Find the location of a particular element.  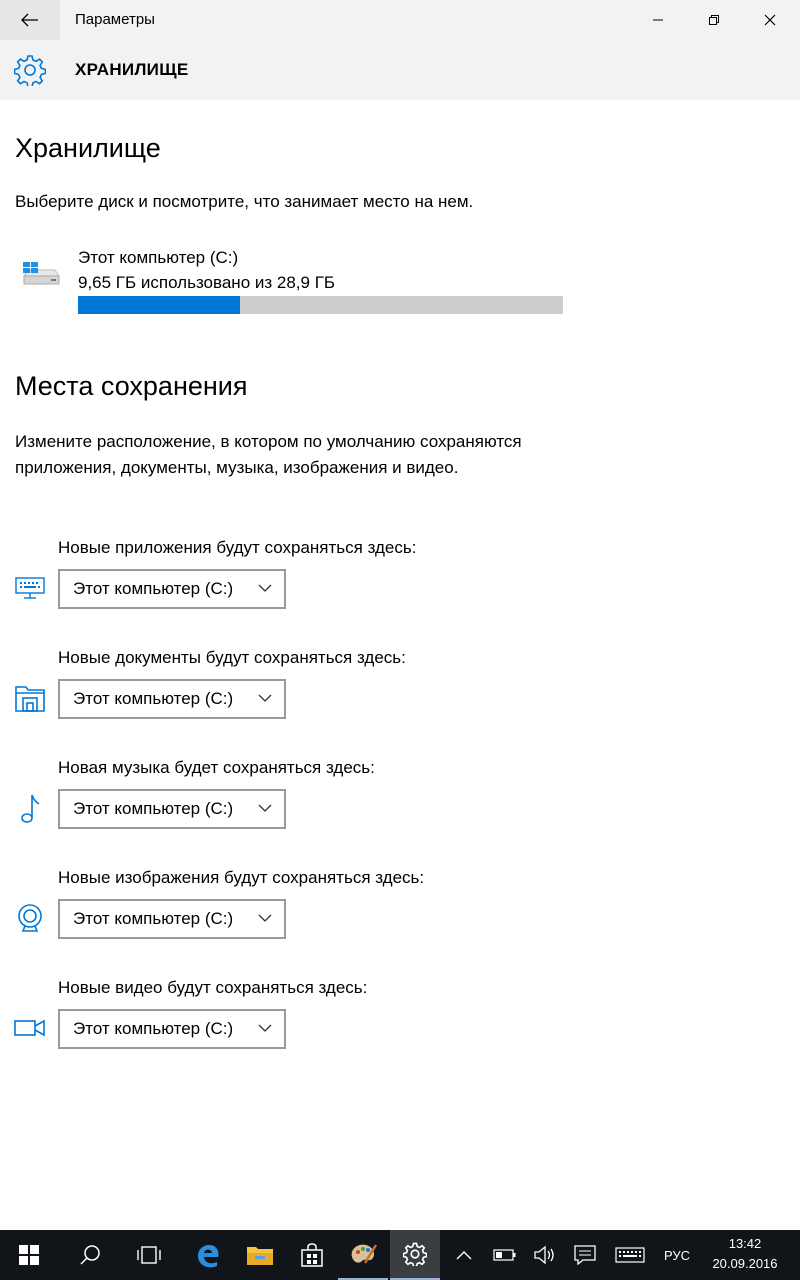

paint-taskbar-button is located at coordinates (363, 1255).